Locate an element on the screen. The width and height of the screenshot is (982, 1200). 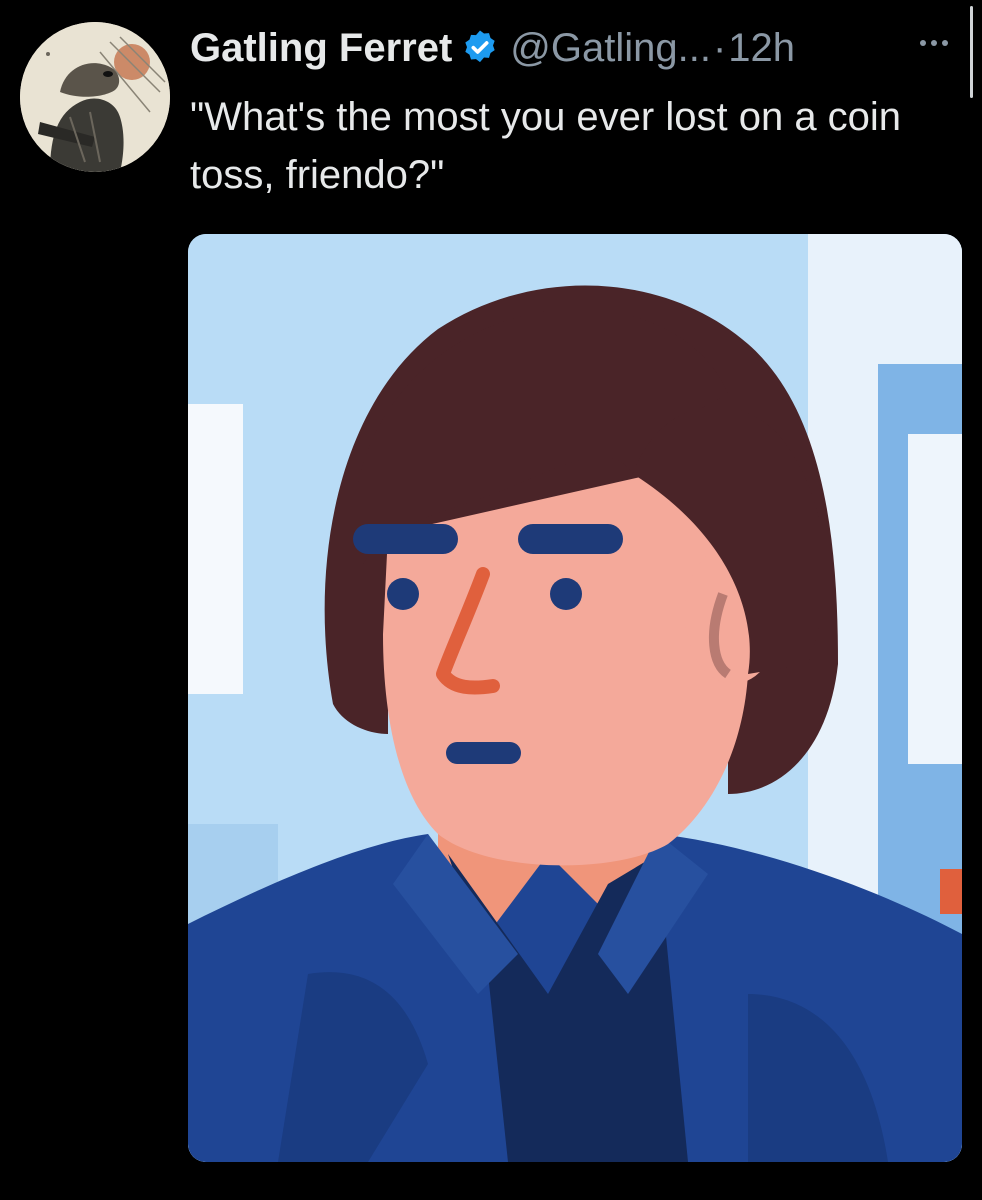
scrollbar is located at coordinates (971, 52).